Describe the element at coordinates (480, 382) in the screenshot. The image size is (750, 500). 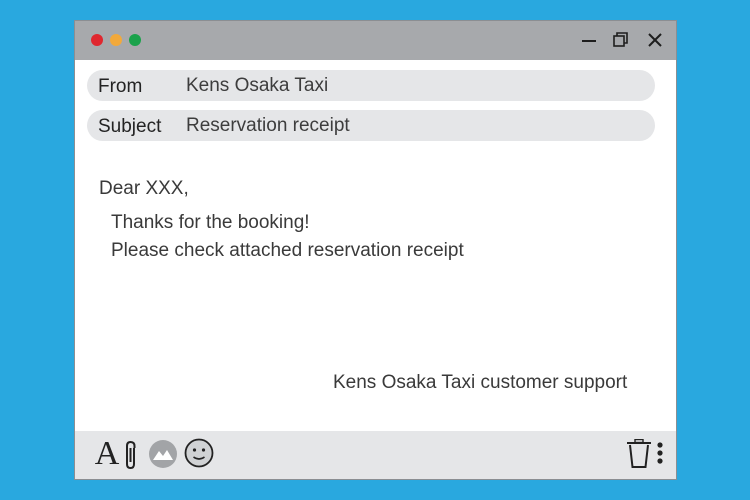
I see `signature-text: Kens Osaka Taxi customer support` at that location.